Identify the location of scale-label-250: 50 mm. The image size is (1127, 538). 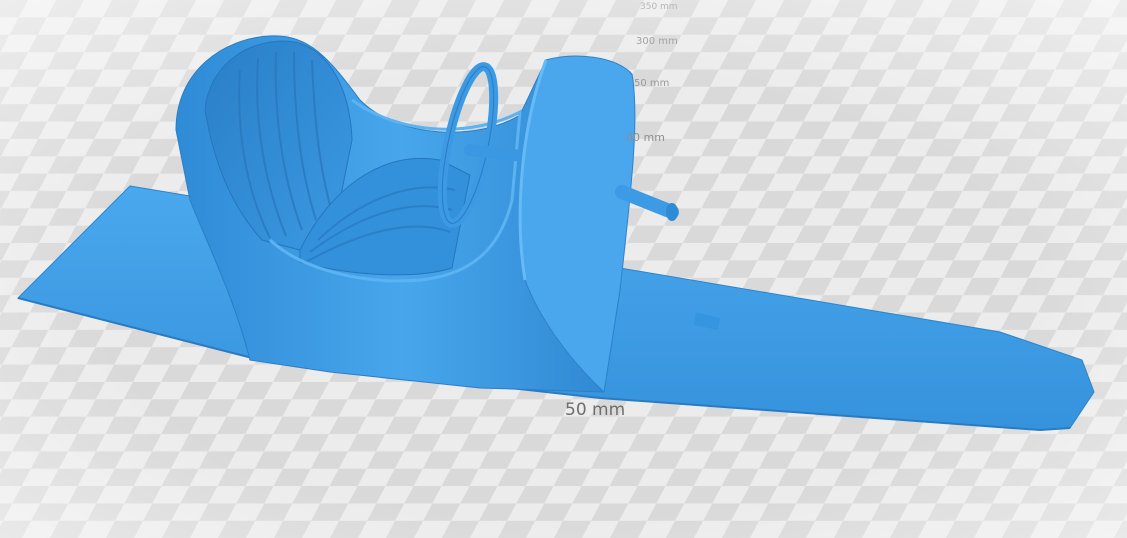
(652, 83).